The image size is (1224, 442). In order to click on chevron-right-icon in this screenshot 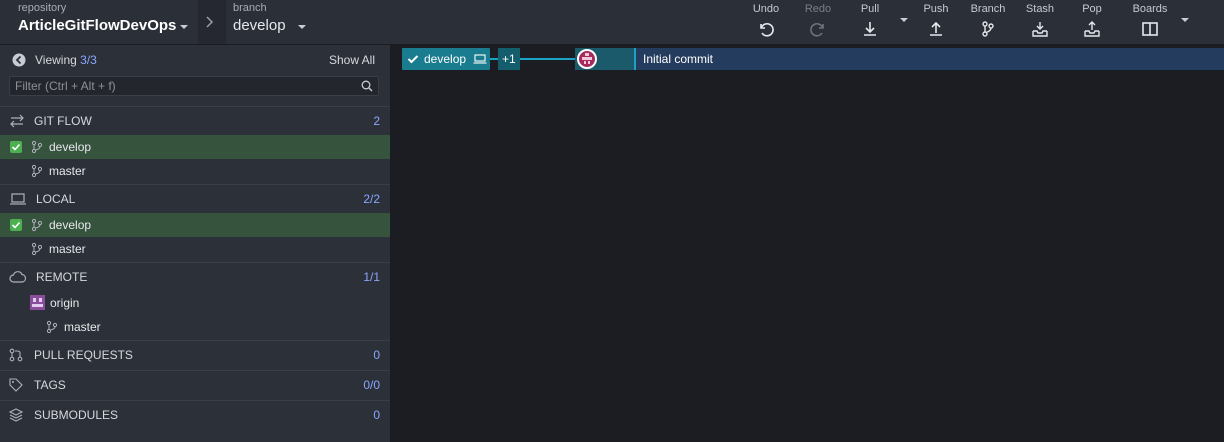, I will do `click(210, 22)`.